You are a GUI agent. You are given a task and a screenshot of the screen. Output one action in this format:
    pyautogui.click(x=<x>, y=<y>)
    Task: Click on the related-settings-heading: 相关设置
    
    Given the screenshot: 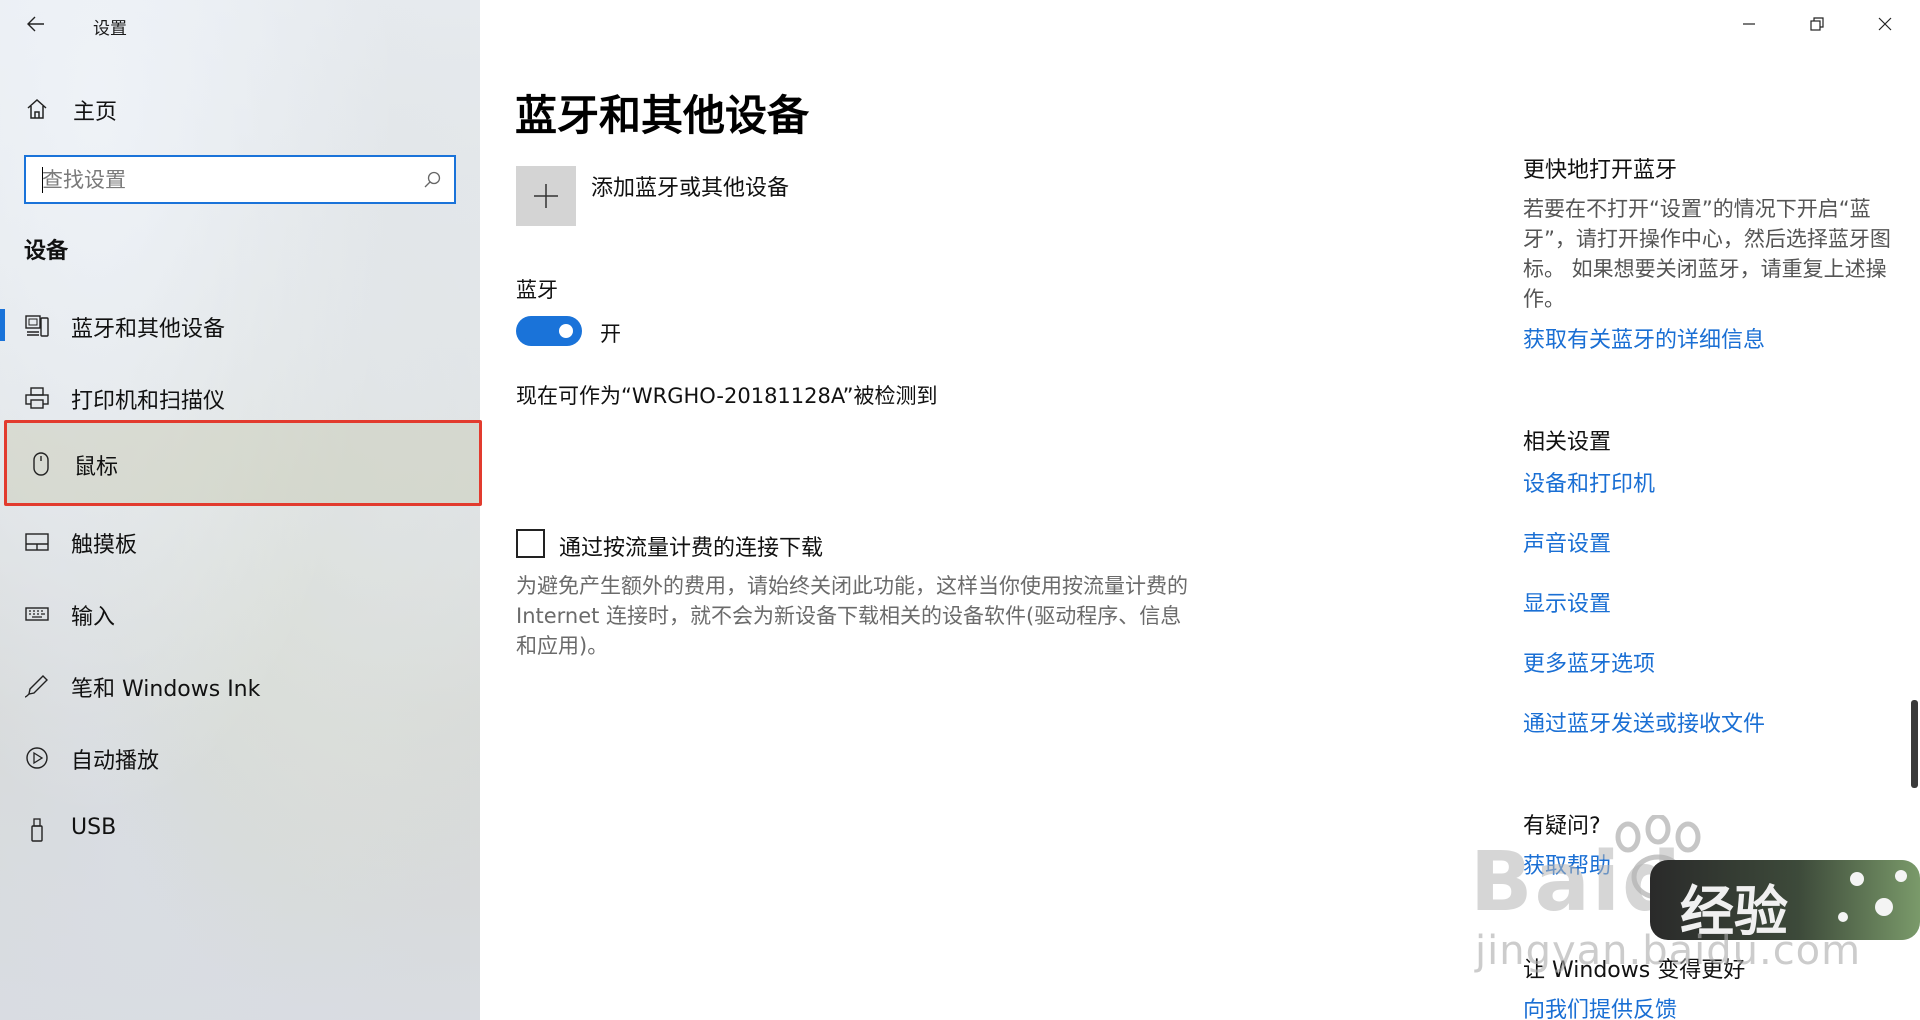 What is the action you would take?
    pyautogui.click(x=1567, y=442)
    